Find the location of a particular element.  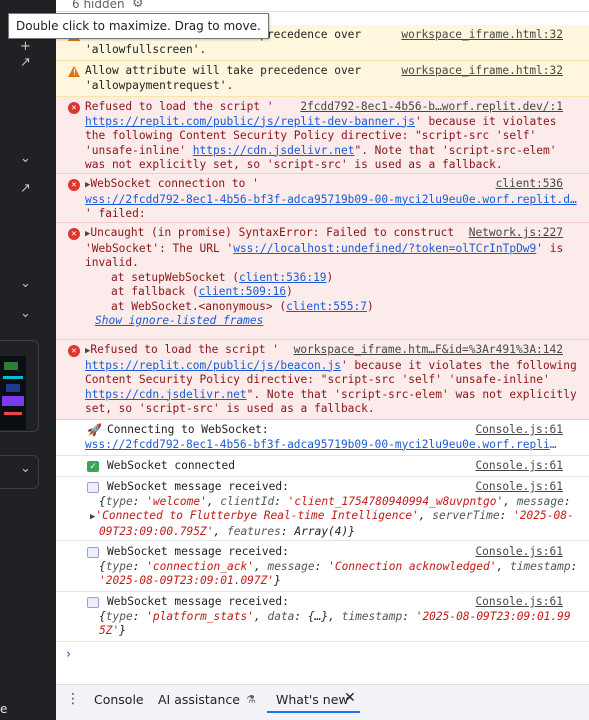

tooltip: Double click to maximize. Drag to move. is located at coordinates (138, 26).